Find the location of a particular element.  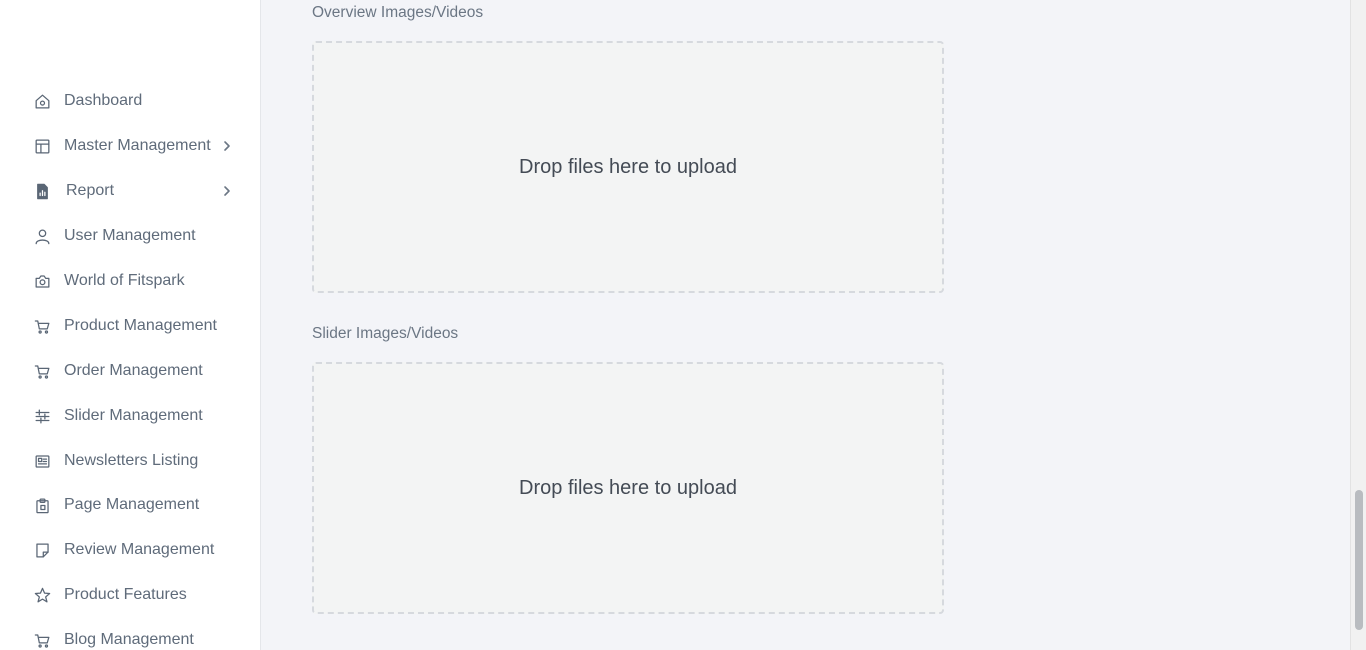

sidebar-item-label: Review Management is located at coordinates (139, 549).